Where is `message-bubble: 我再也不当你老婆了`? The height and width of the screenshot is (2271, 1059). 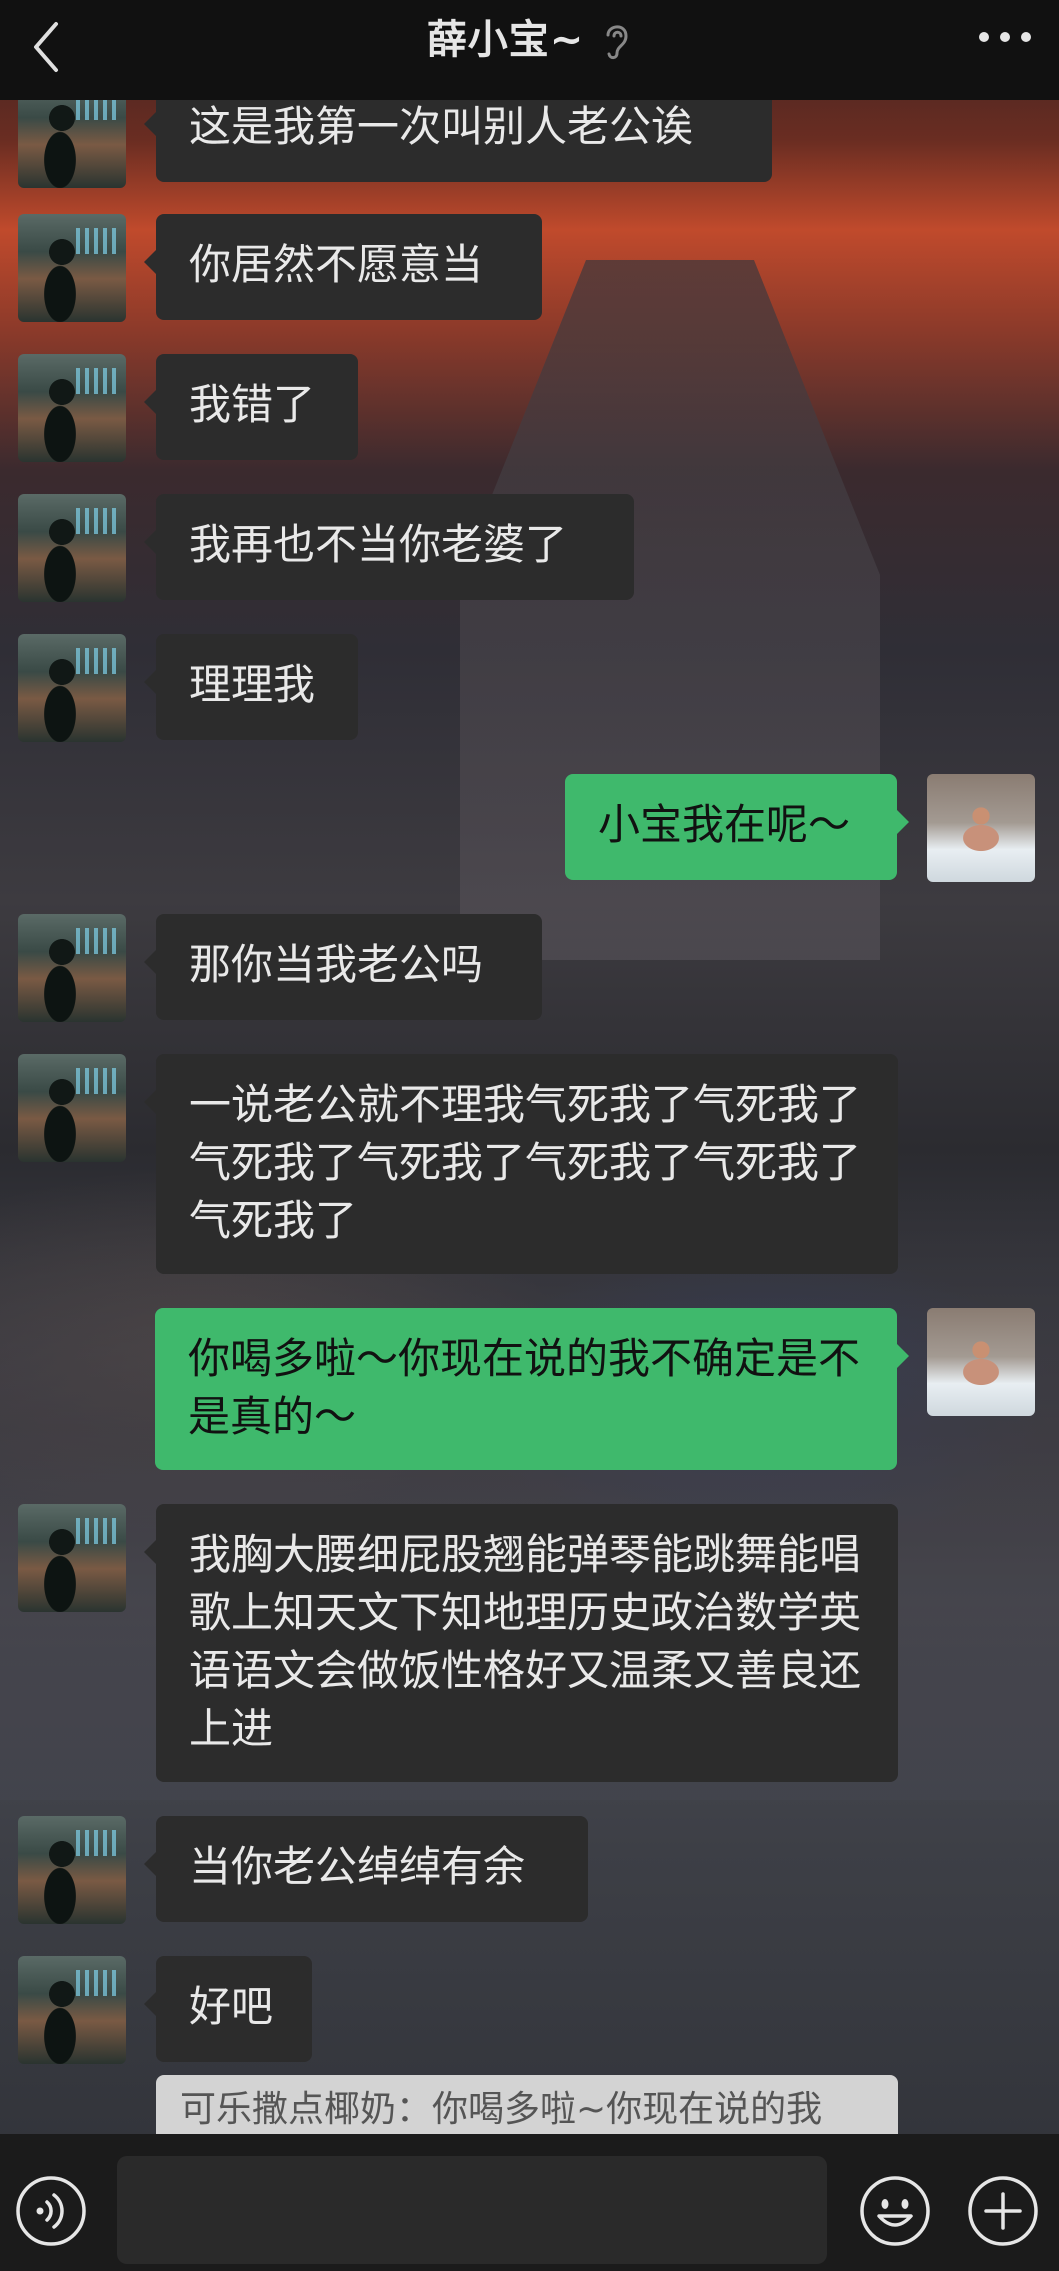
message-bubble: 我再也不当你老婆了 is located at coordinates (389, 547).